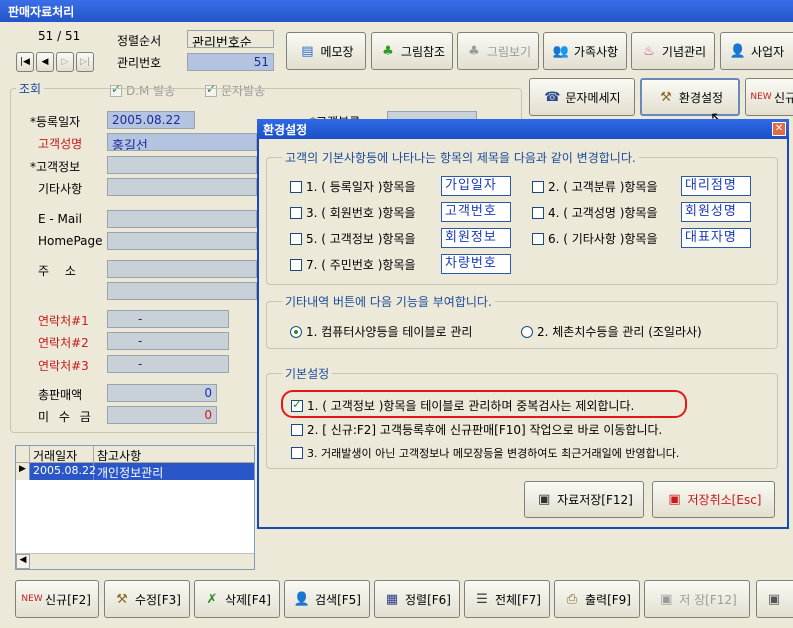 The image size is (793, 628). What do you see at coordinates (716, 212) in the screenshot?
I see `item4-value: 회원성명` at bounding box center [716, 212].